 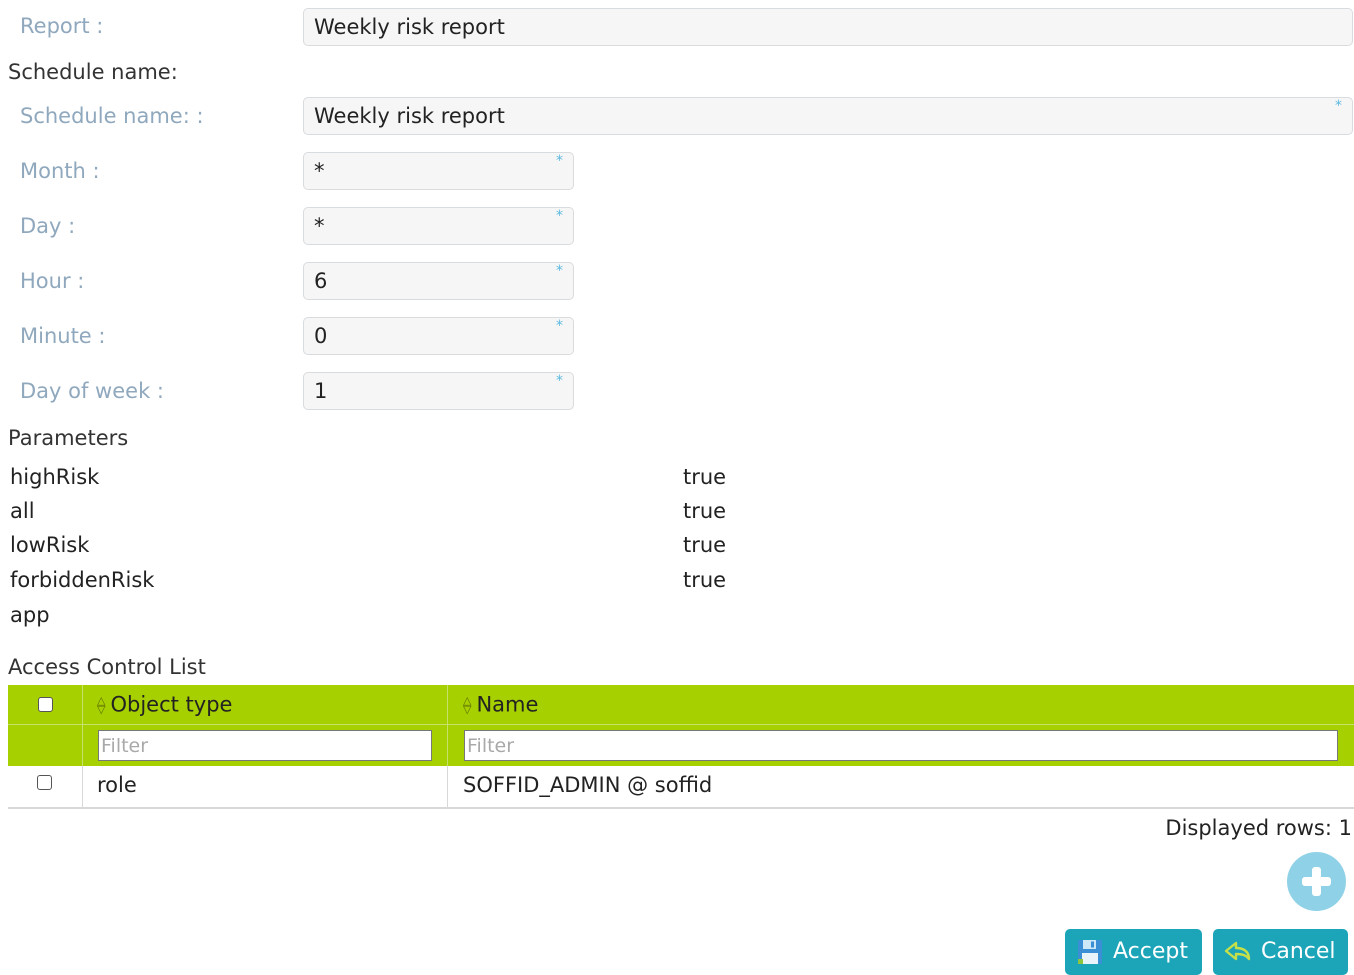 I want to click on minute-field: 0 *, so click(x=438, y=336).